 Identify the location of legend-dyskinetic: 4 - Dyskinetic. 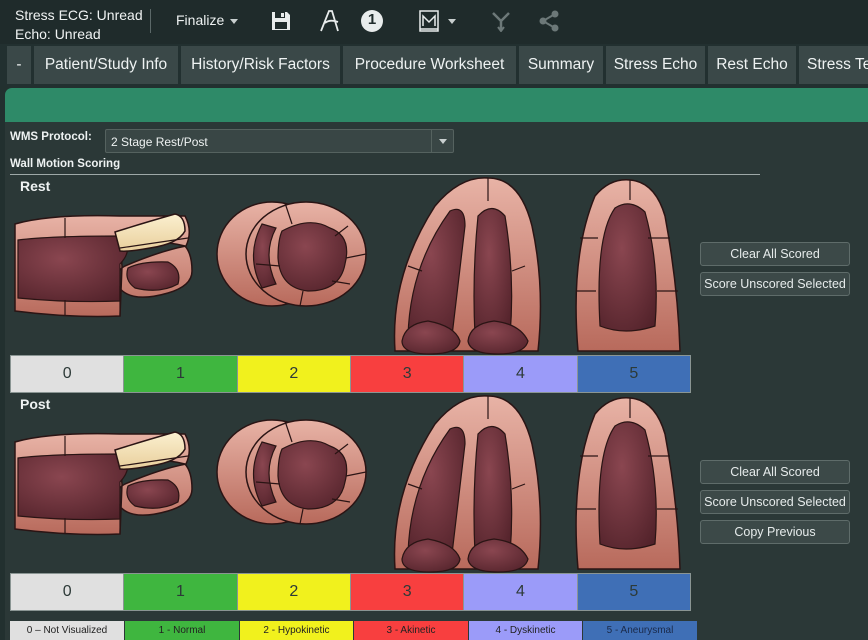
(526, 630).